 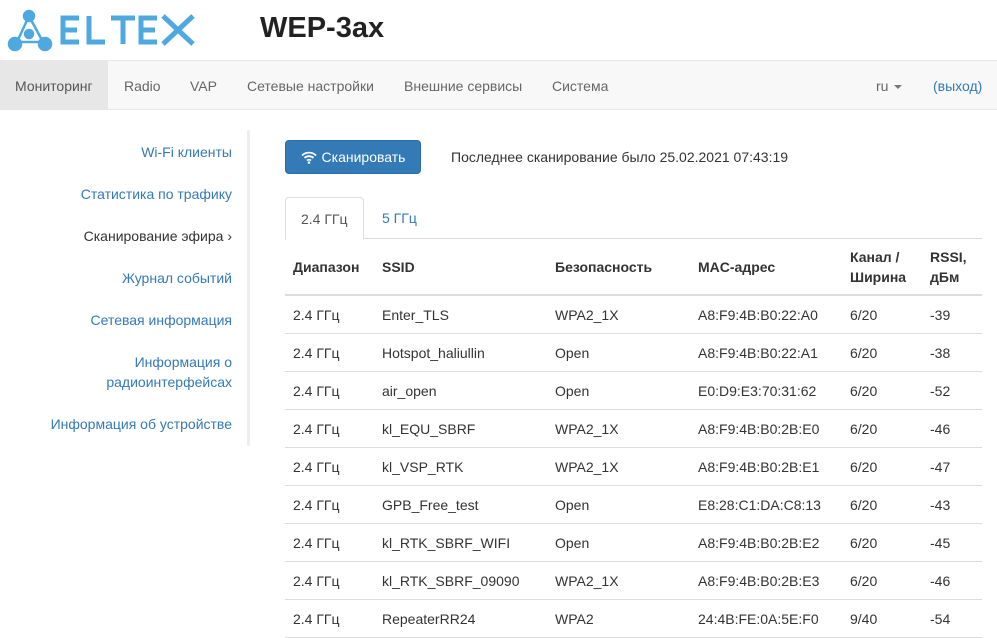 I want to click on tab-5ghz: 5 ГГц, so click(x=399, y=218).